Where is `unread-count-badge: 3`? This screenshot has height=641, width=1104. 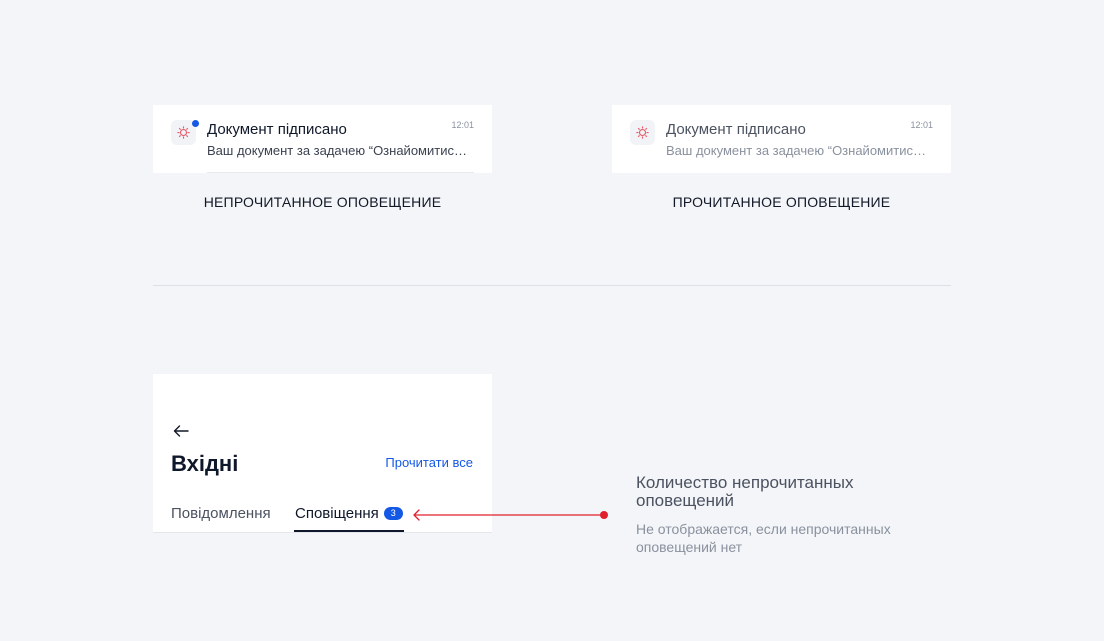 unread-count-badge: 3 is located at coordinates (393, 513).